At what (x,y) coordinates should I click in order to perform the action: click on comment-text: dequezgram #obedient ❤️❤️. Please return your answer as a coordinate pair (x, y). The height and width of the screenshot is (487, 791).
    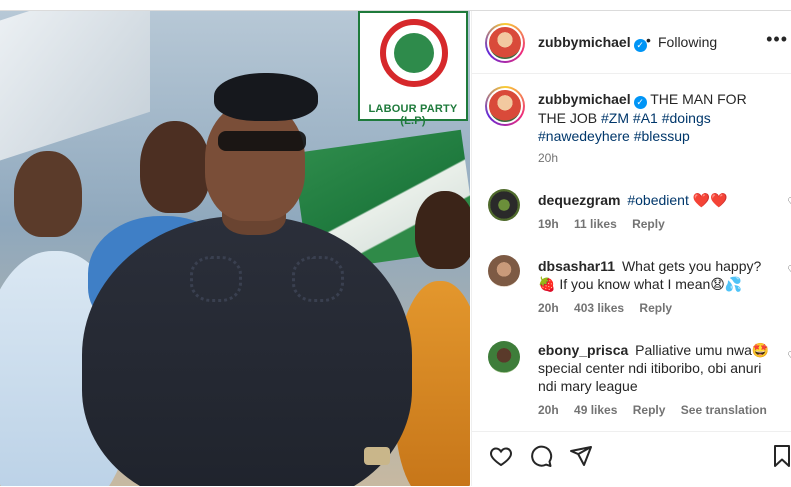
    Looking at the image, I should click on (658, 200).